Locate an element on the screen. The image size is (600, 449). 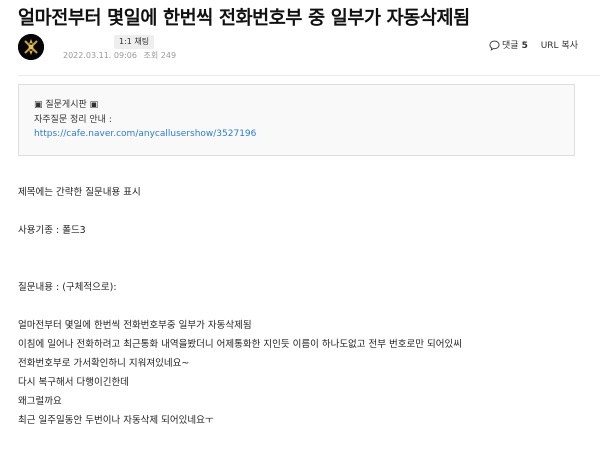
notice-title: ▣ 질문게시판 ▣ is located at coordinates (66, 105).